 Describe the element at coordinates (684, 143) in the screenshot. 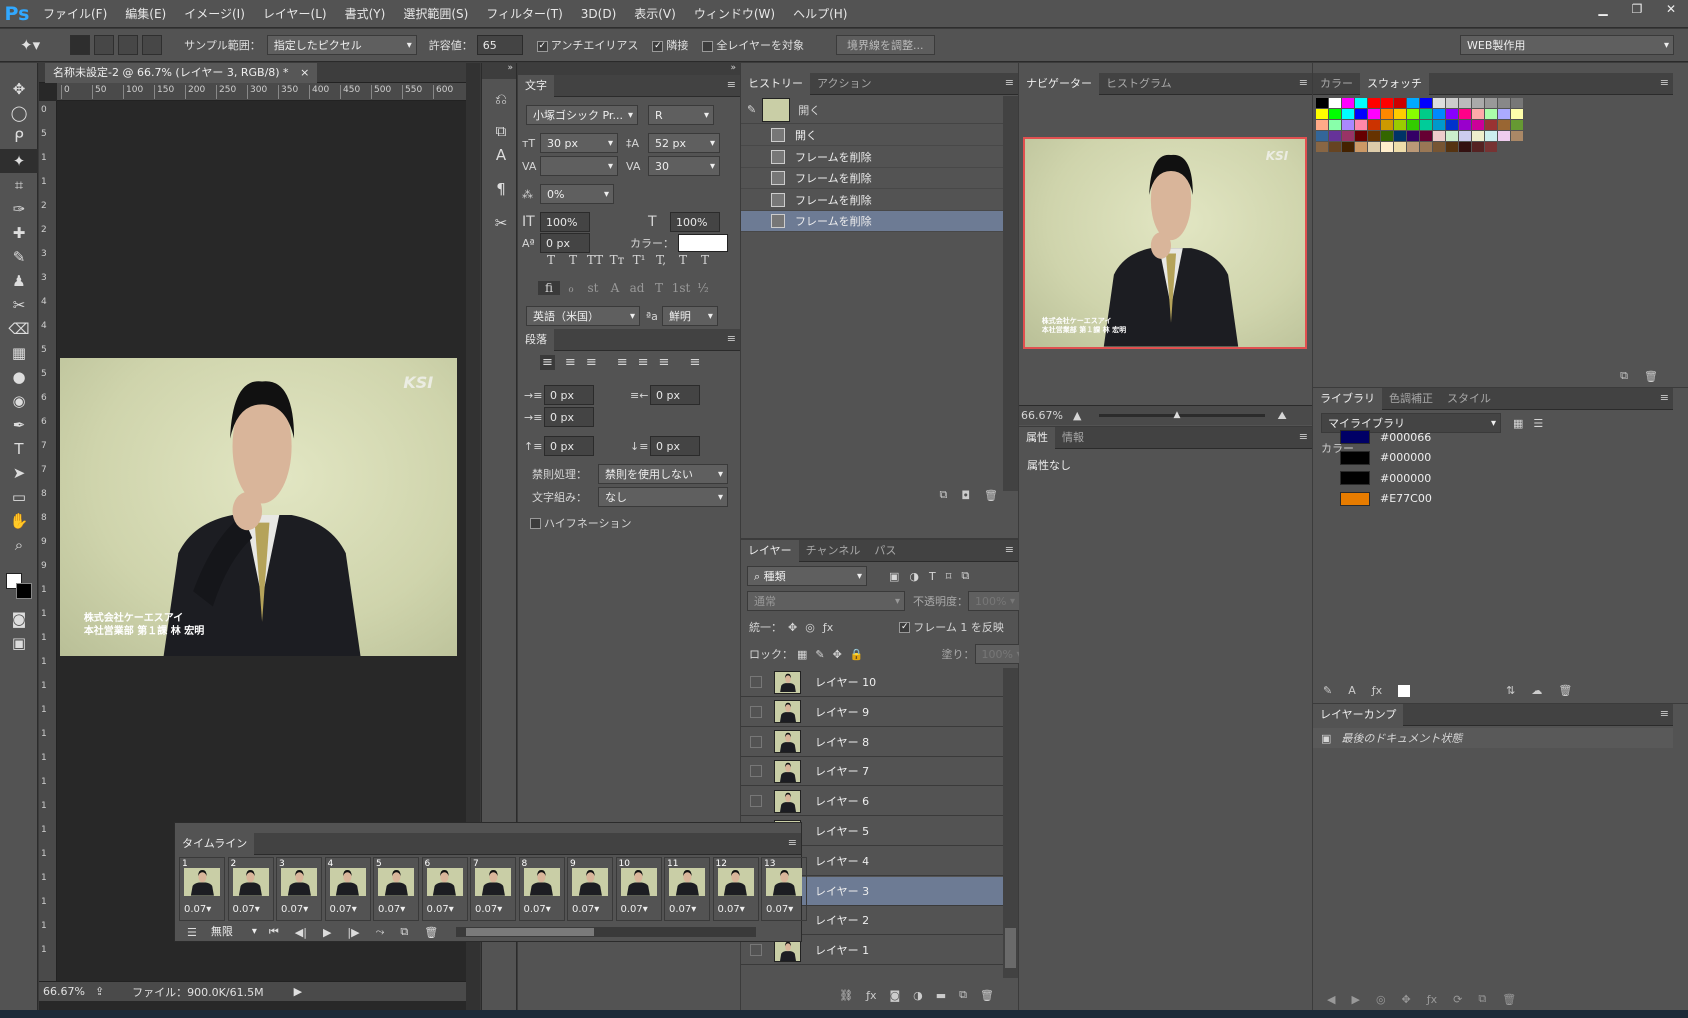

I see `leading-select: 52 px` at that location.